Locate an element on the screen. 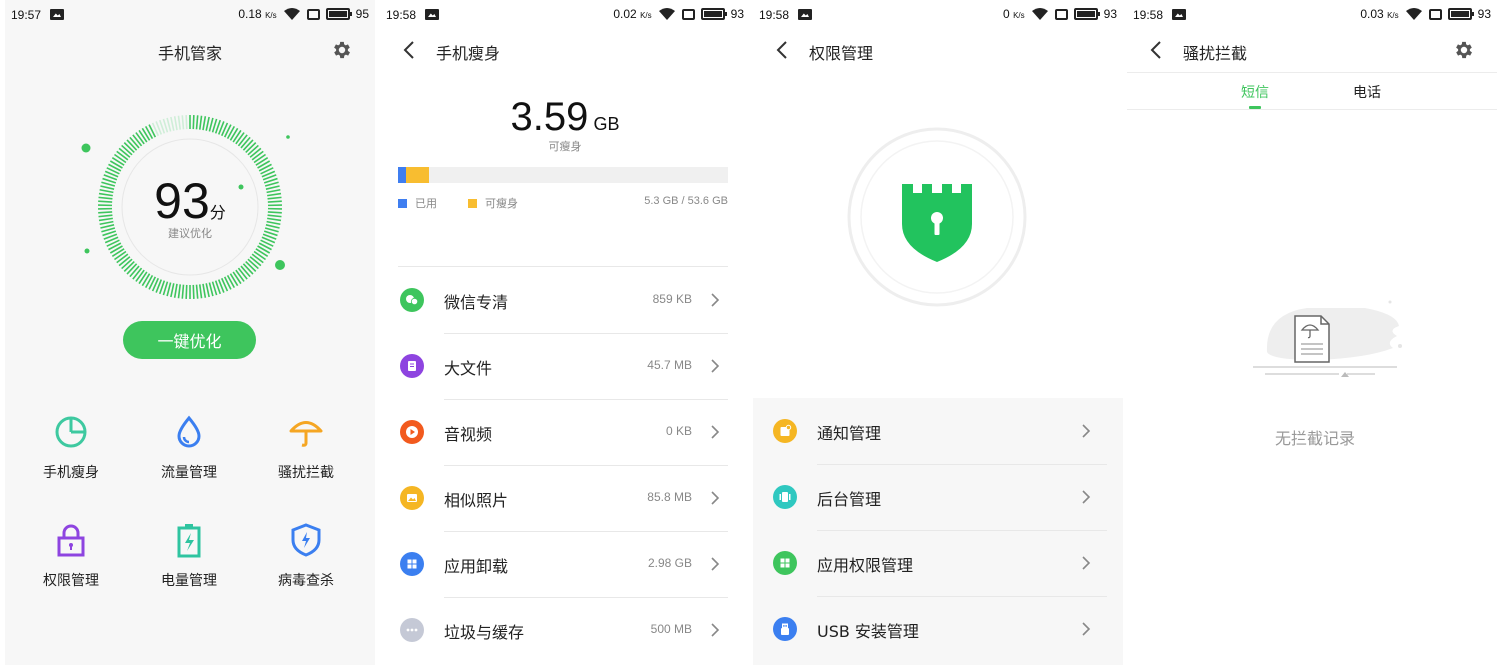 The height and width of the screenshot is (665, 1500). slim-item-uninstall: 应用卸载 2.98 GB is located at coordinates (565, 564).